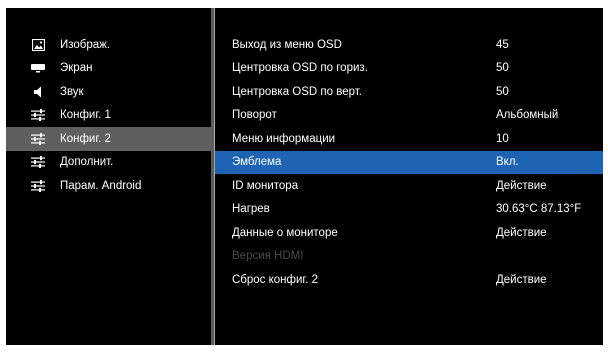 The image size is (608, 352). I want to click on sidebar-item-config2: Конфиг. 2, so click(108, 139).